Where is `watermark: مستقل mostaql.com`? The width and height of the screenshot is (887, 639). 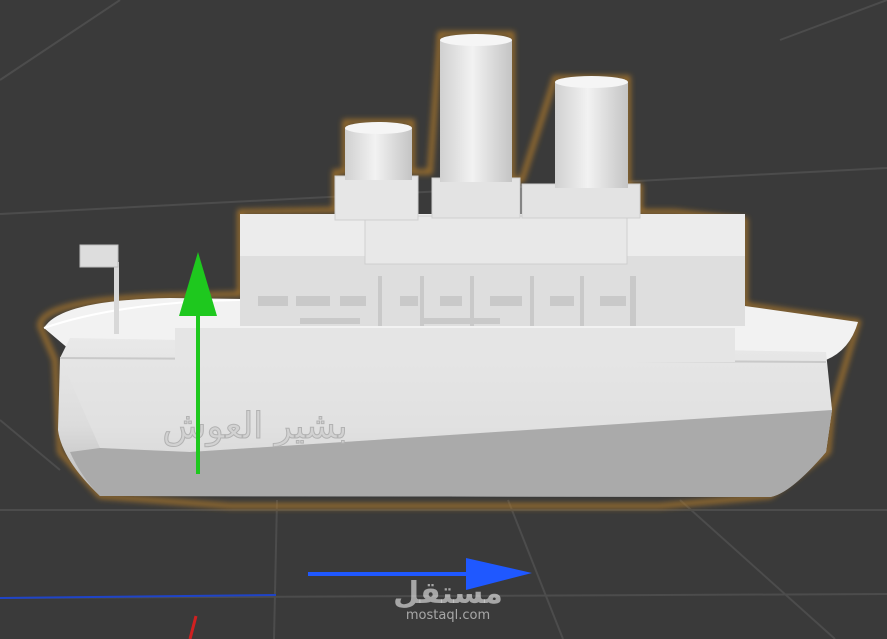 watermark: مستقل mostaql.com is located at coordinates (448, 601).